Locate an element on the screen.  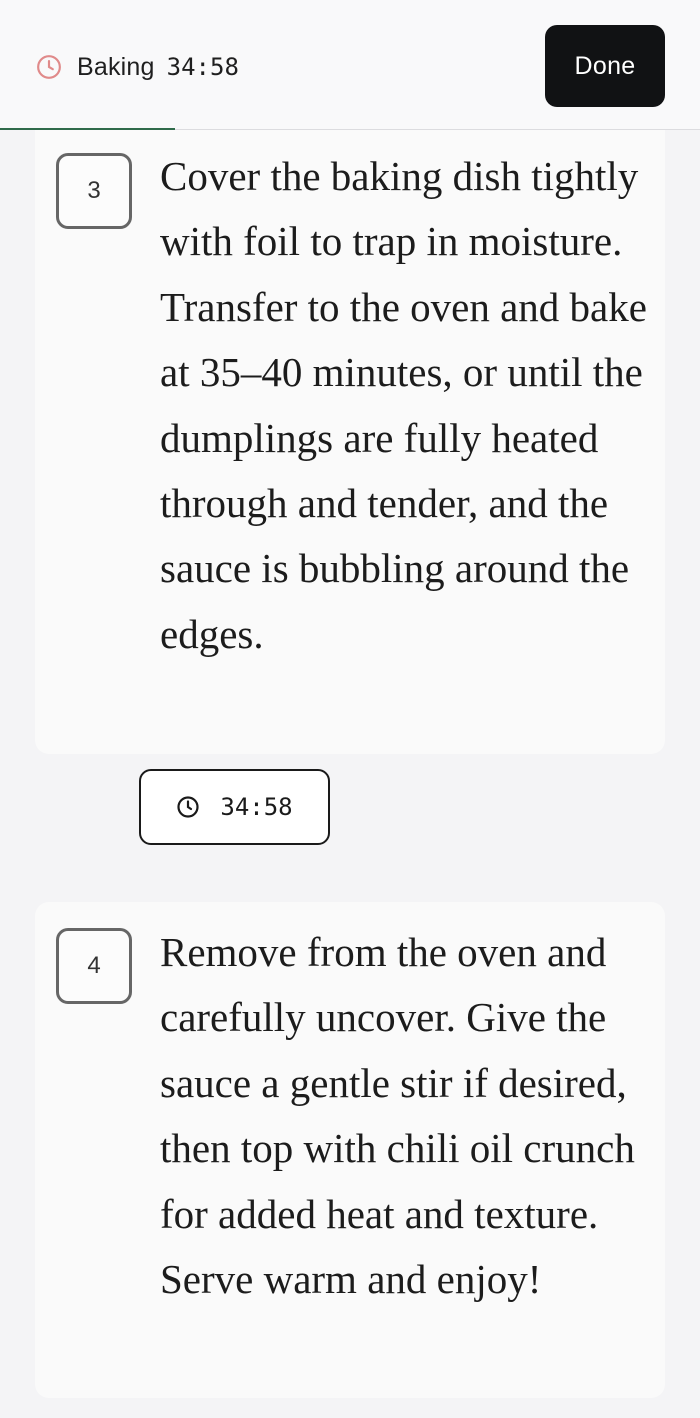
done-button: Done is located at coordinates (605, 66).